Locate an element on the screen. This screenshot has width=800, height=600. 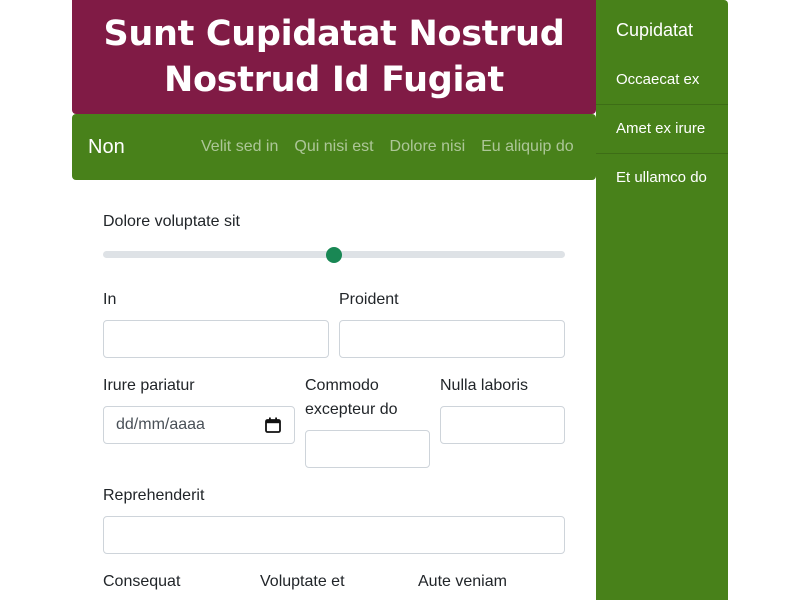
consequat-group: Consequat is located at coordinates (141, 582).